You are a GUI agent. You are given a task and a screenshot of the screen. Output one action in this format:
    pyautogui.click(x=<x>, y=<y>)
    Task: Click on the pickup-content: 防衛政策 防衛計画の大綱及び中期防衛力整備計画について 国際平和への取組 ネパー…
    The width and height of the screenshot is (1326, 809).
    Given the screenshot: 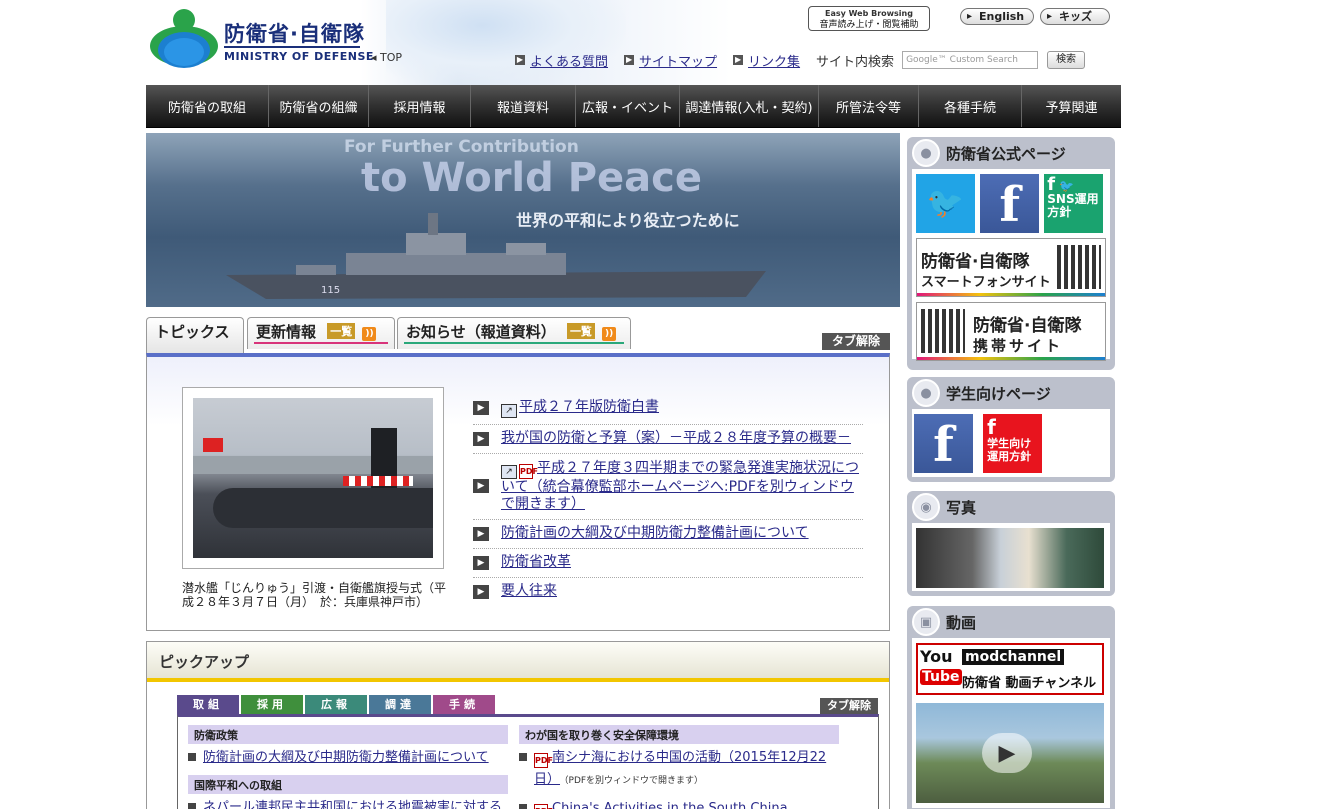 What is the action you would take?
    pyautogui.click(x=528, y=761)
    